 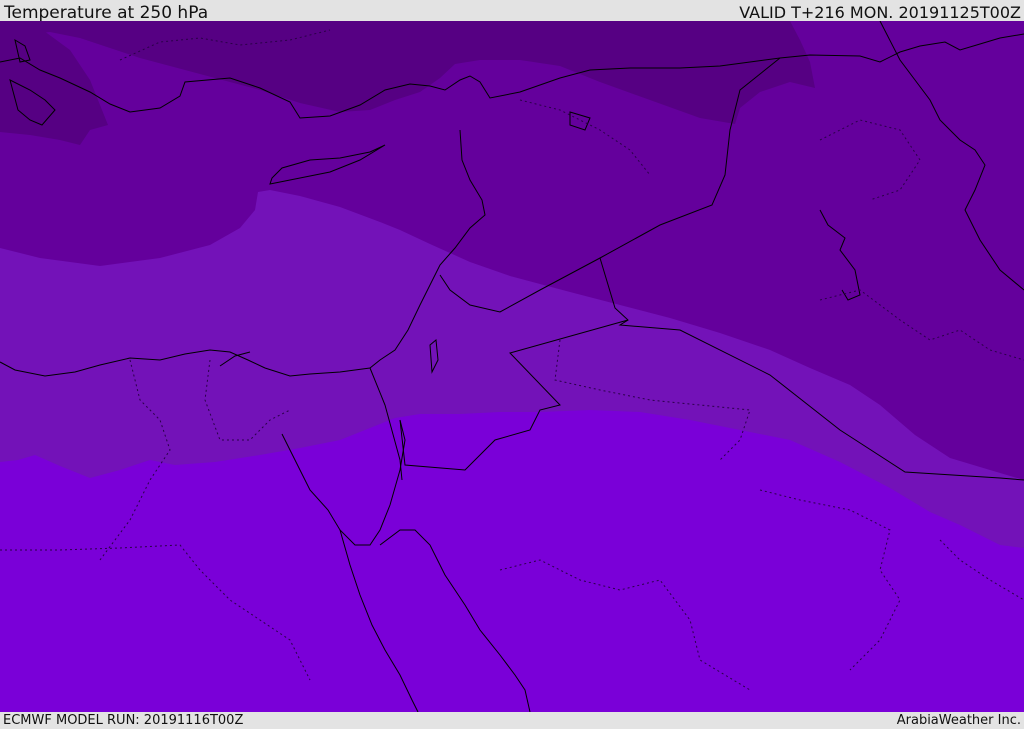 What do you see at coordinates (958, 720) in the screenshot?
I see `credit-label: ArabiaWeather Inc.` at bounding box center [958, 720].